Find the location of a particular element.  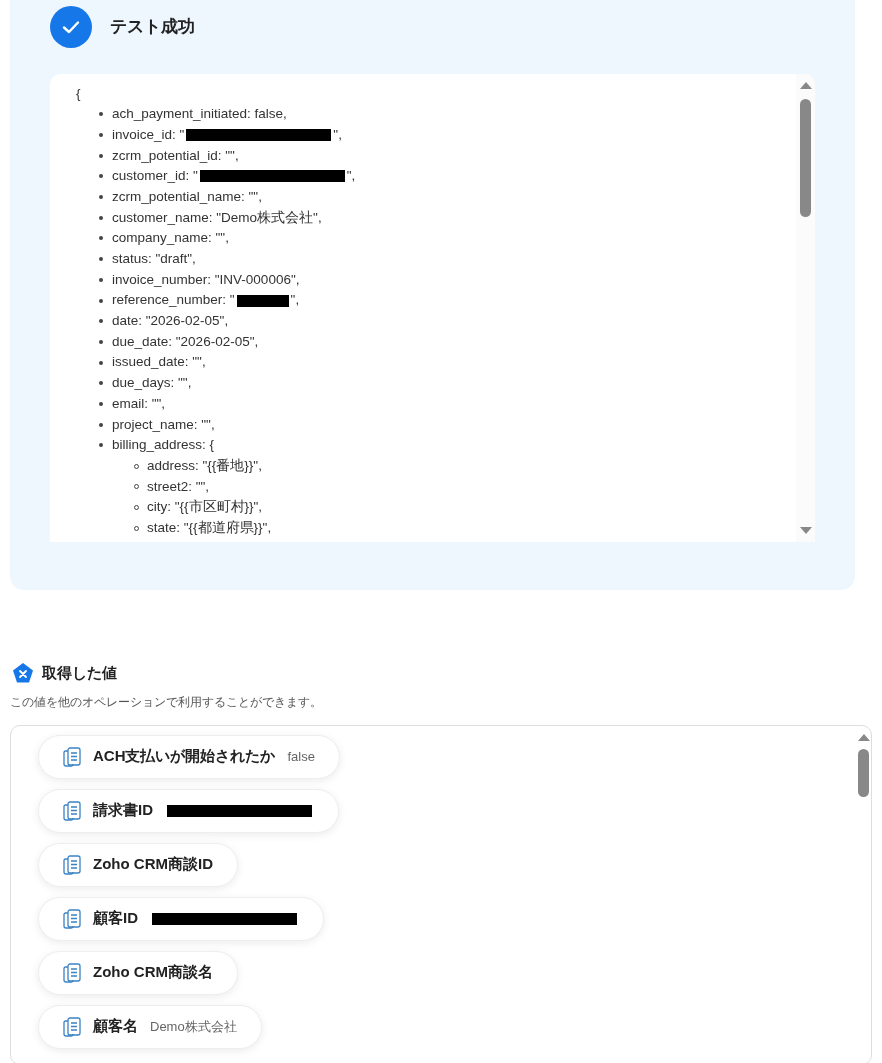

section-description: この値を他のオペレーションで利用することができます。 is located at coordinates (166, 702).